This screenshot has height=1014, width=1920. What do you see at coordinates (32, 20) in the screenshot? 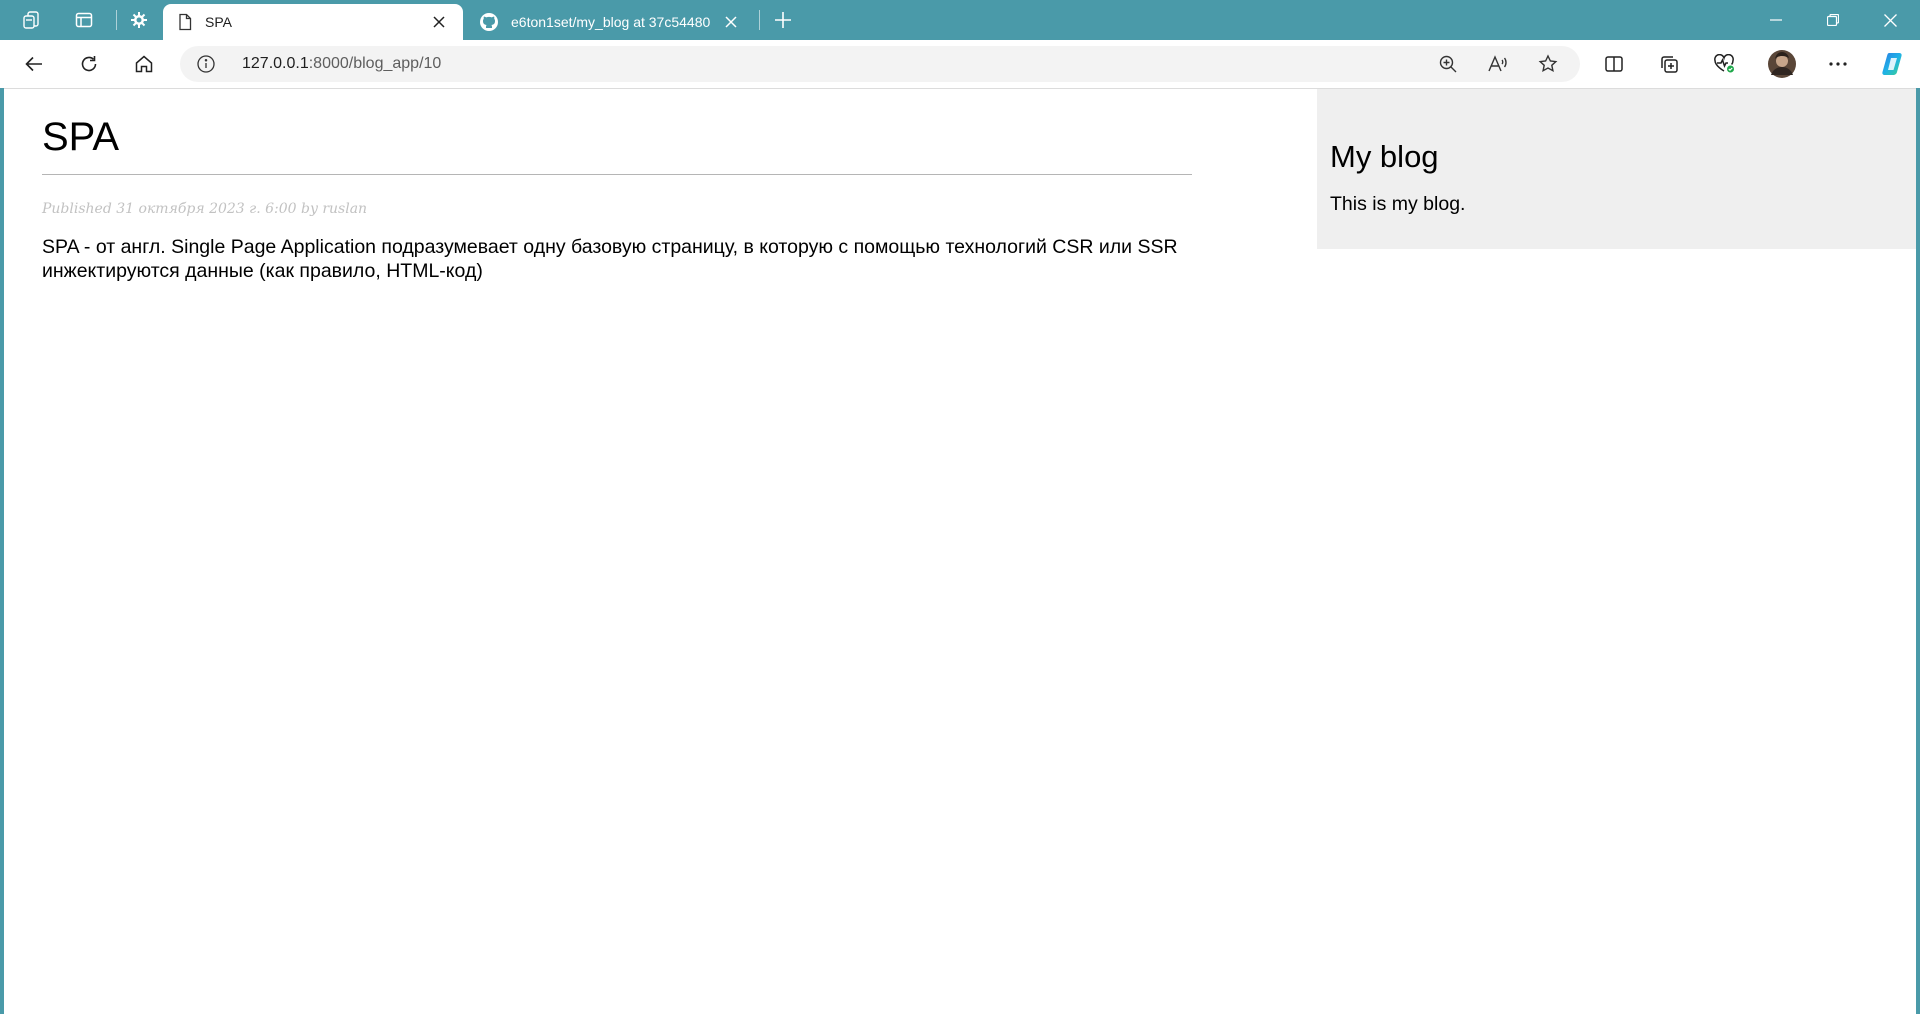
I see `workspaces-icon` at bounding box center [32, 20].